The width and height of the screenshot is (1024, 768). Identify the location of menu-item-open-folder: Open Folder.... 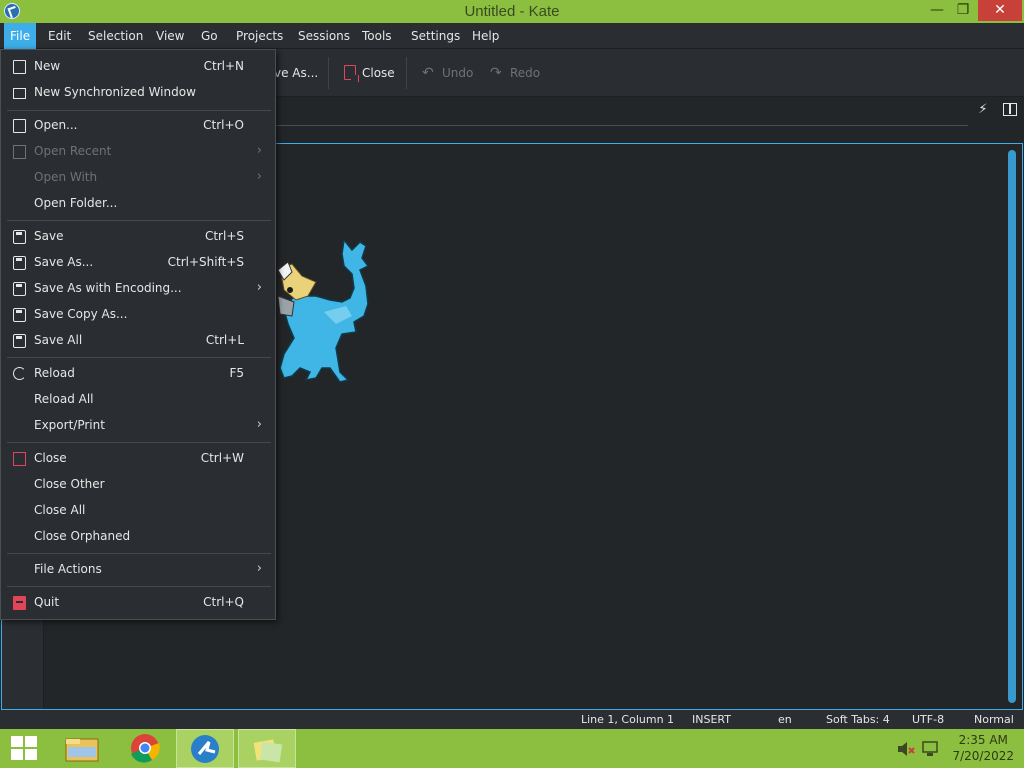
(138, 204).